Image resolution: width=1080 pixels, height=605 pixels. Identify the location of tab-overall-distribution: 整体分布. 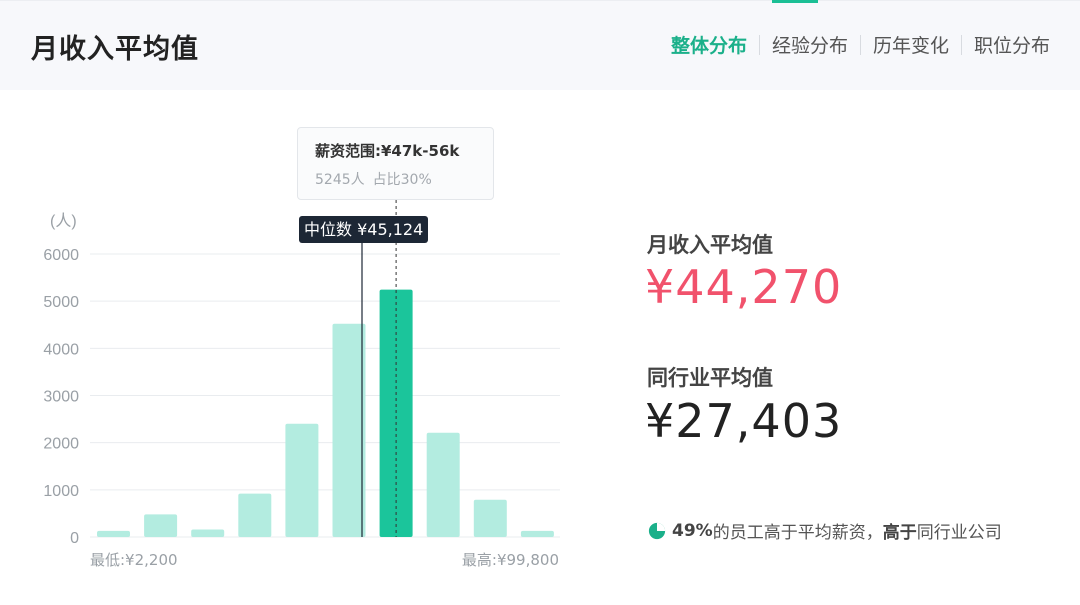
(709, 44).